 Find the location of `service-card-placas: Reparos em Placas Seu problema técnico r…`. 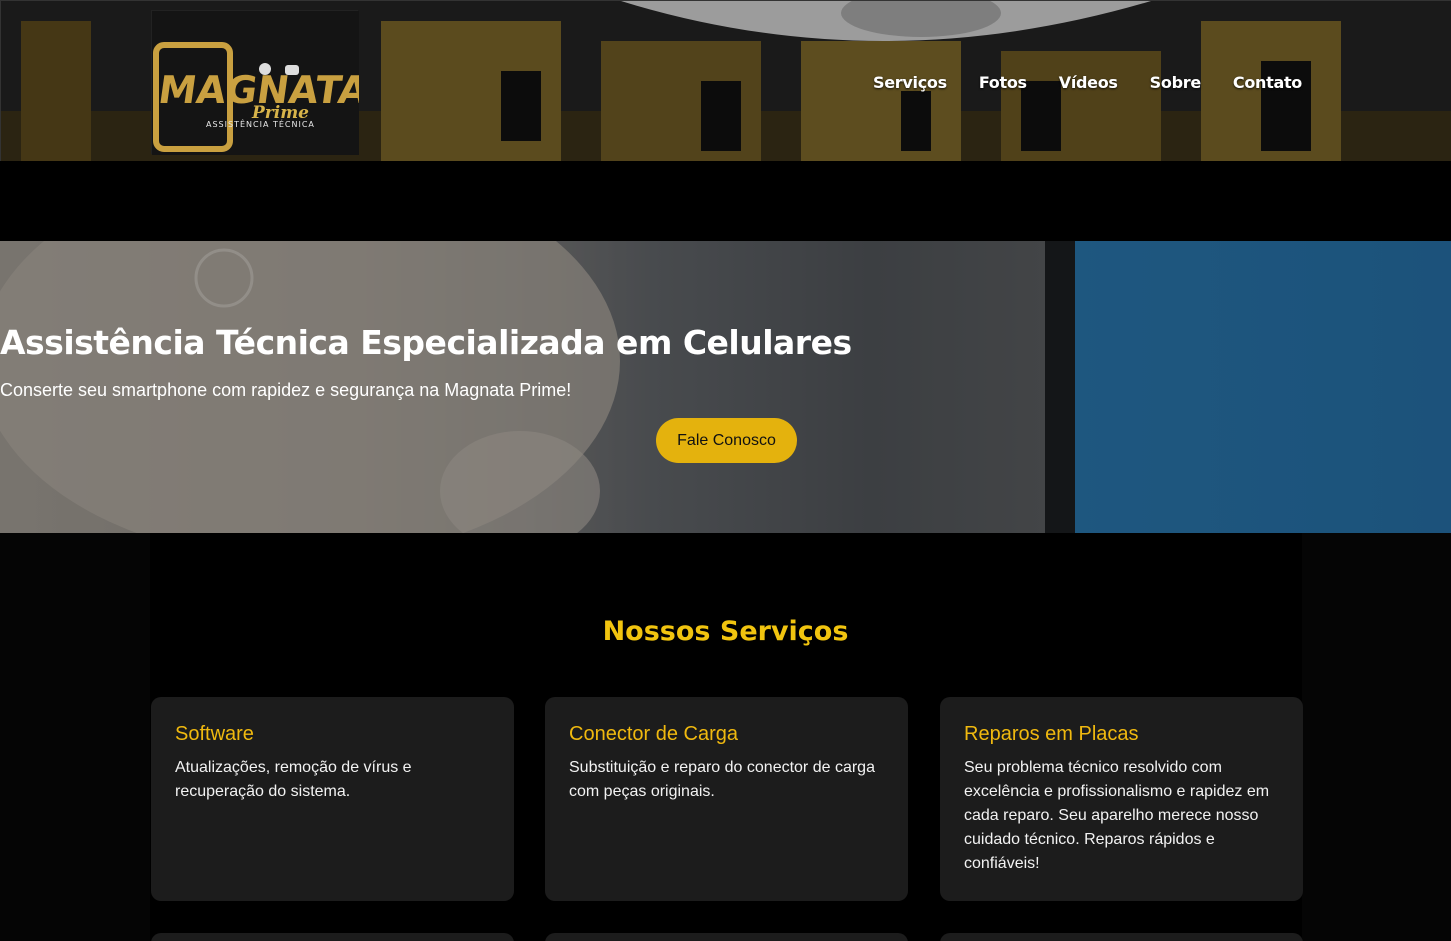

service-card-placas: Reparos em Placas Seu problema técnico r… is located at coordinates (1121, 799).